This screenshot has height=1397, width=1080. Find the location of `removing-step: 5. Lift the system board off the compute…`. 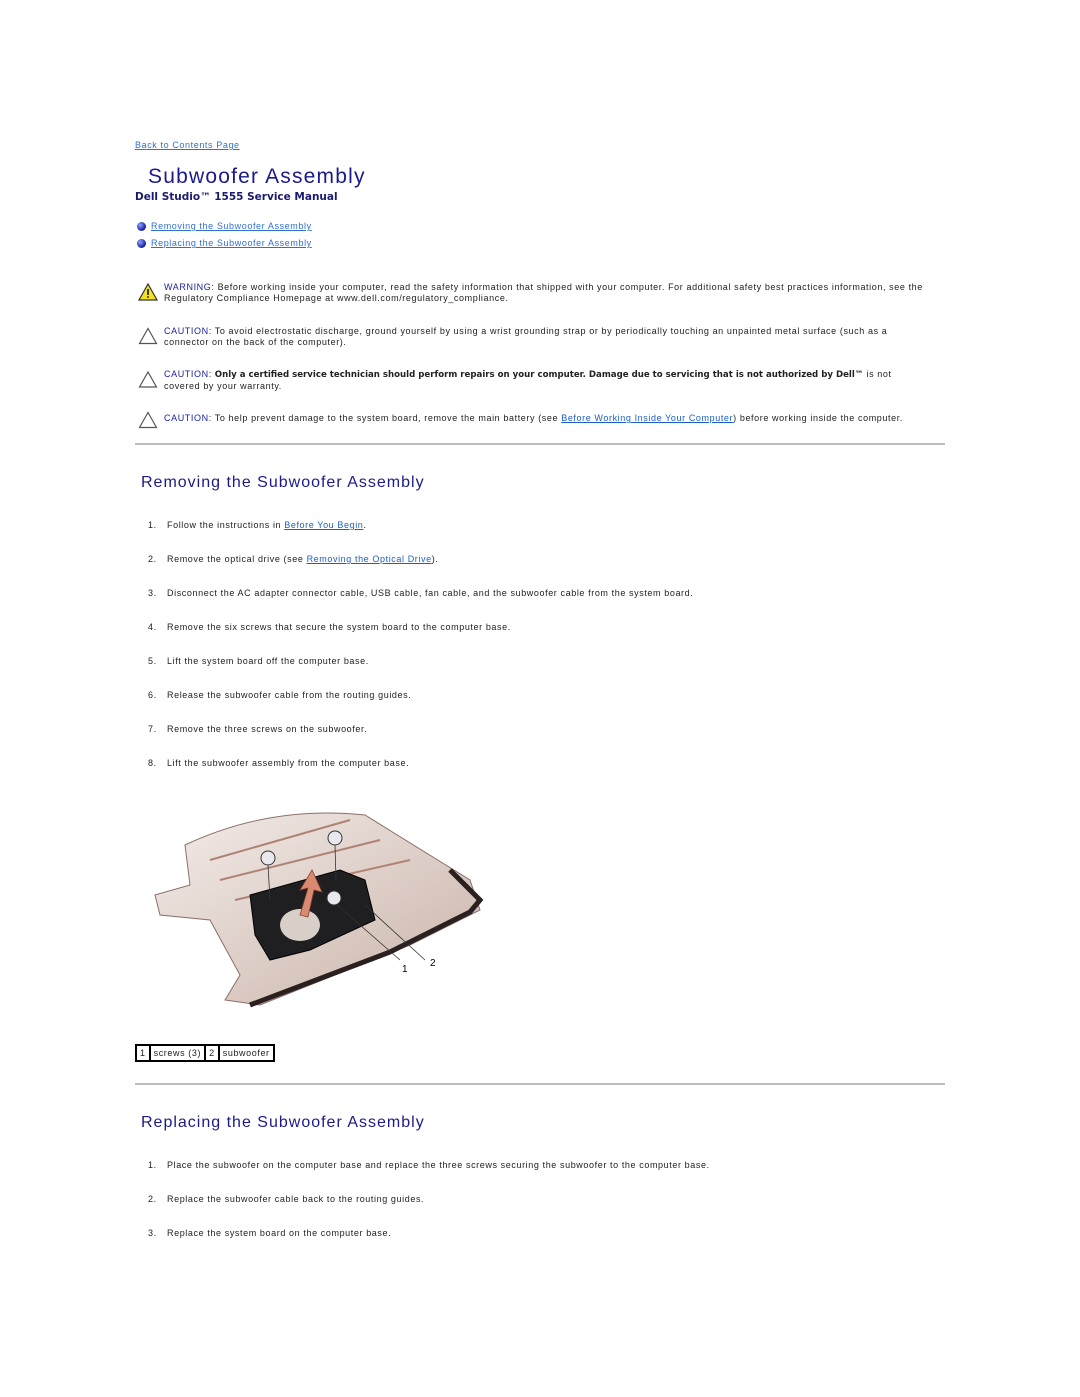

removing-step: 5. Lift the system board off the compute… is located at coordinates (258, 661).